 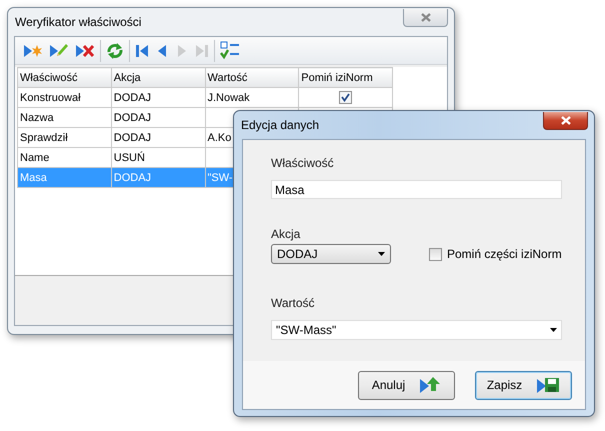 What do you see at coordinates (65, 98) in the screenshot?
I see `table-cell: Konstruował` at bounding box center [65, 98].